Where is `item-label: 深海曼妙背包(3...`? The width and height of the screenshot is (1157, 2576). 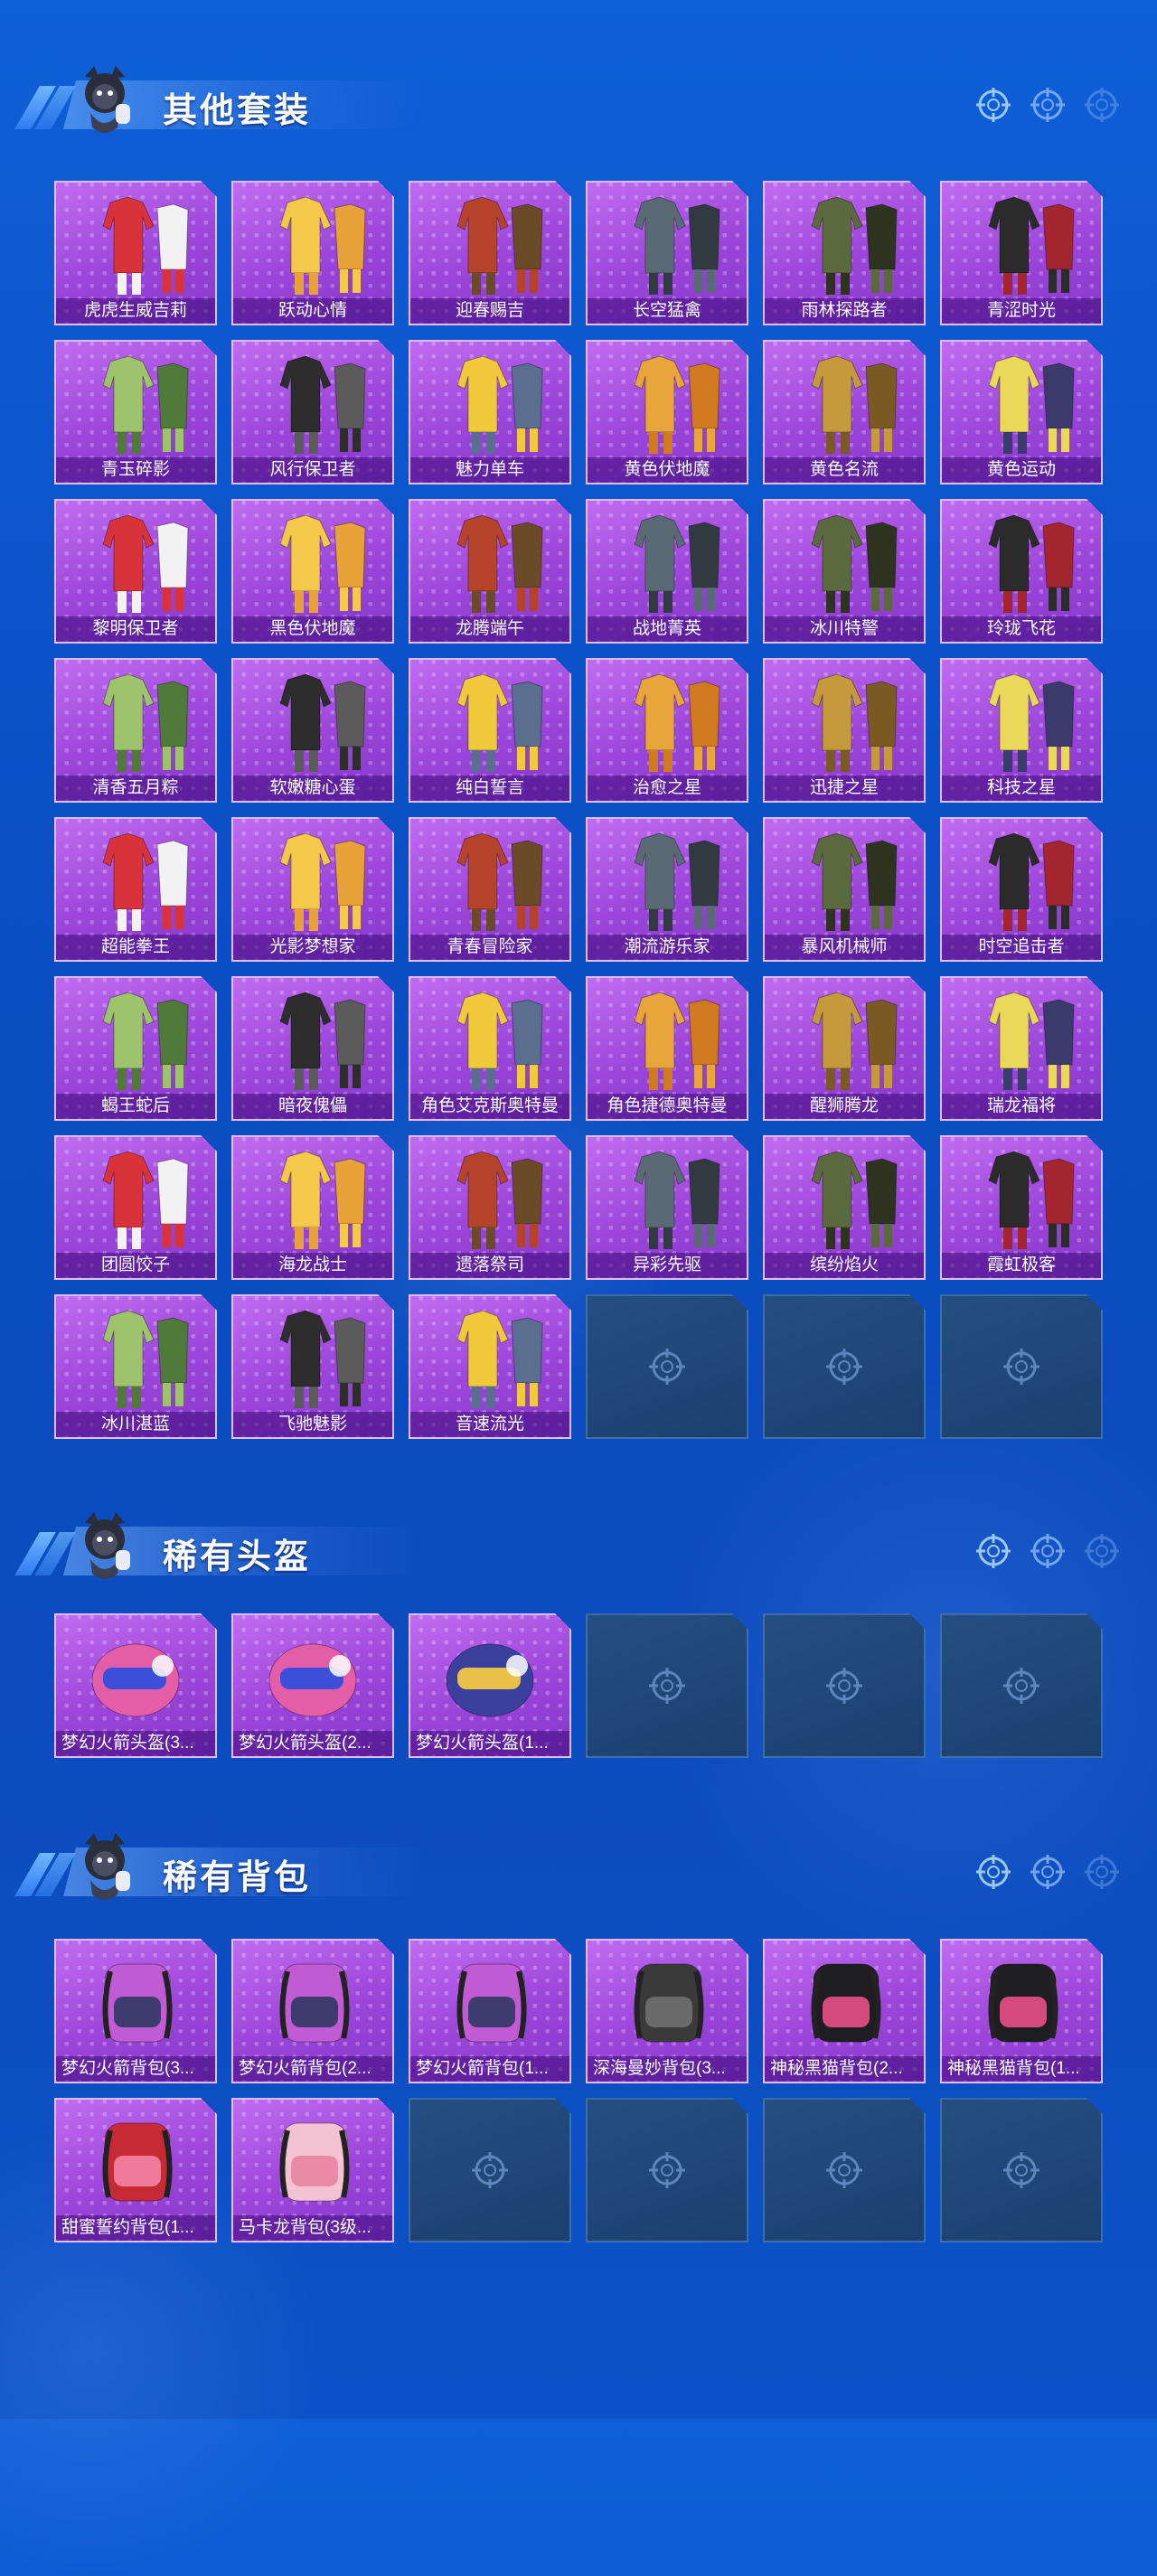 item-label: 深海曼妙背包(3... is located at coordinates (668, 2069).